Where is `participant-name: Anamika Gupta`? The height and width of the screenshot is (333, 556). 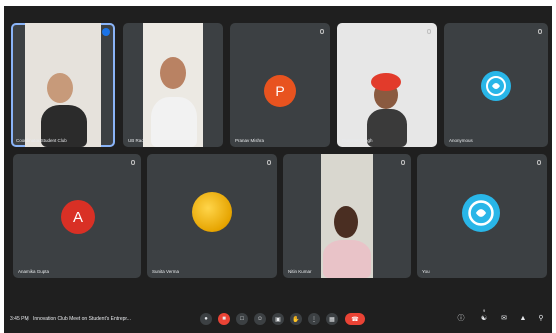
participant-name: Anamika Gupta is located at coordinates (34, 271).